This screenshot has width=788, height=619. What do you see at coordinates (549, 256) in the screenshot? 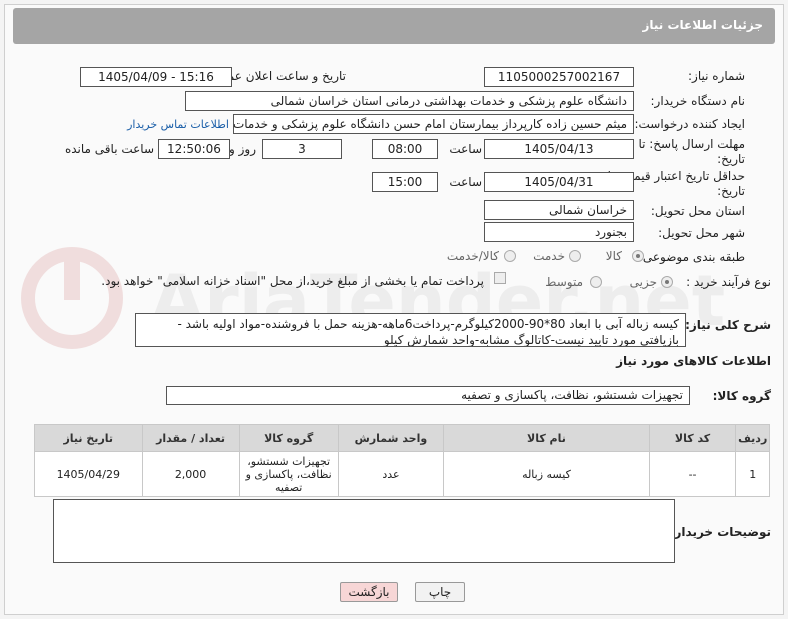
I see `category-option-service: خدمت` at bounding box center [549, 256].